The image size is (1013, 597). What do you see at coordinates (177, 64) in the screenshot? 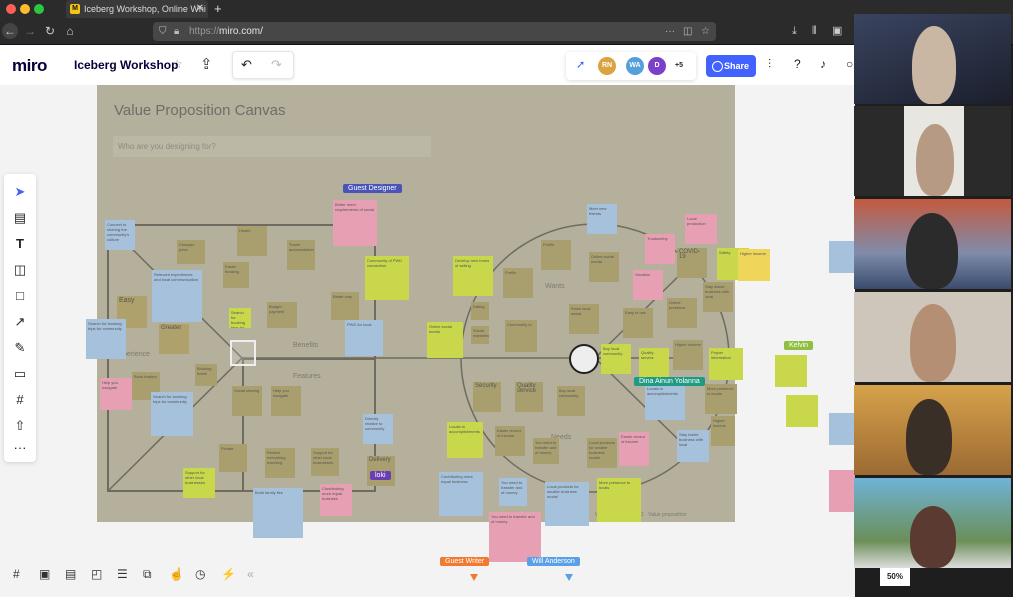
I see `star-icon: ☆` at bounding box center [177, 64].